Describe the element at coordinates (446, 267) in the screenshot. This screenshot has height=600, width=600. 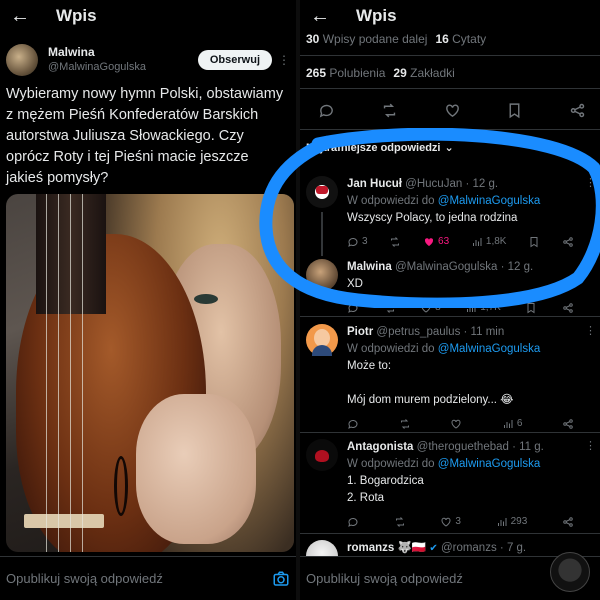
I see `reply-author-handle: @MalwinaGogulska` at that location.